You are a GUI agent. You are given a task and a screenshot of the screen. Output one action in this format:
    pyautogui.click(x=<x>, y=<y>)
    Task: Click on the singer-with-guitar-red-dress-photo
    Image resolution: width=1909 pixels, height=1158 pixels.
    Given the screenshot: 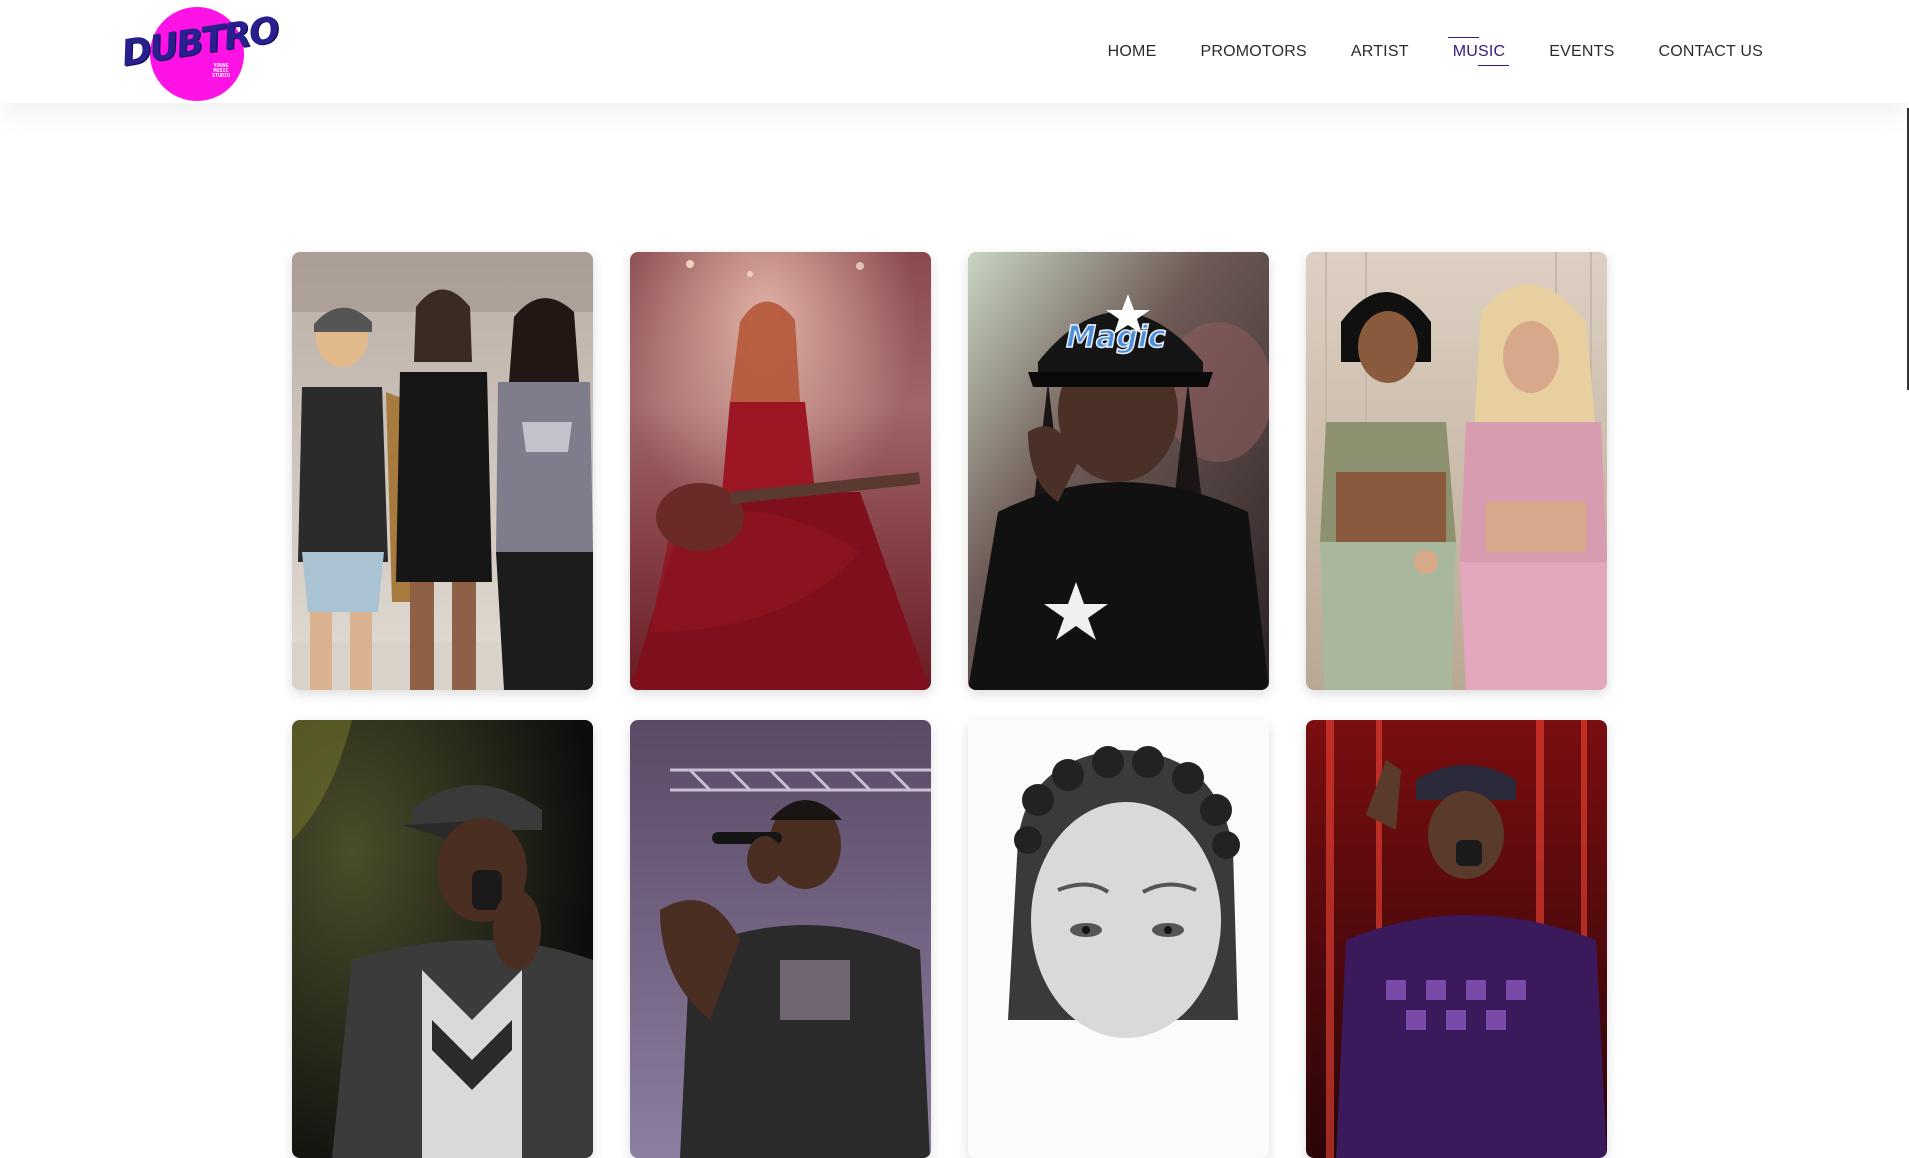 What is the action you would take?
    pyautogui.click(x=780, y=471)
    